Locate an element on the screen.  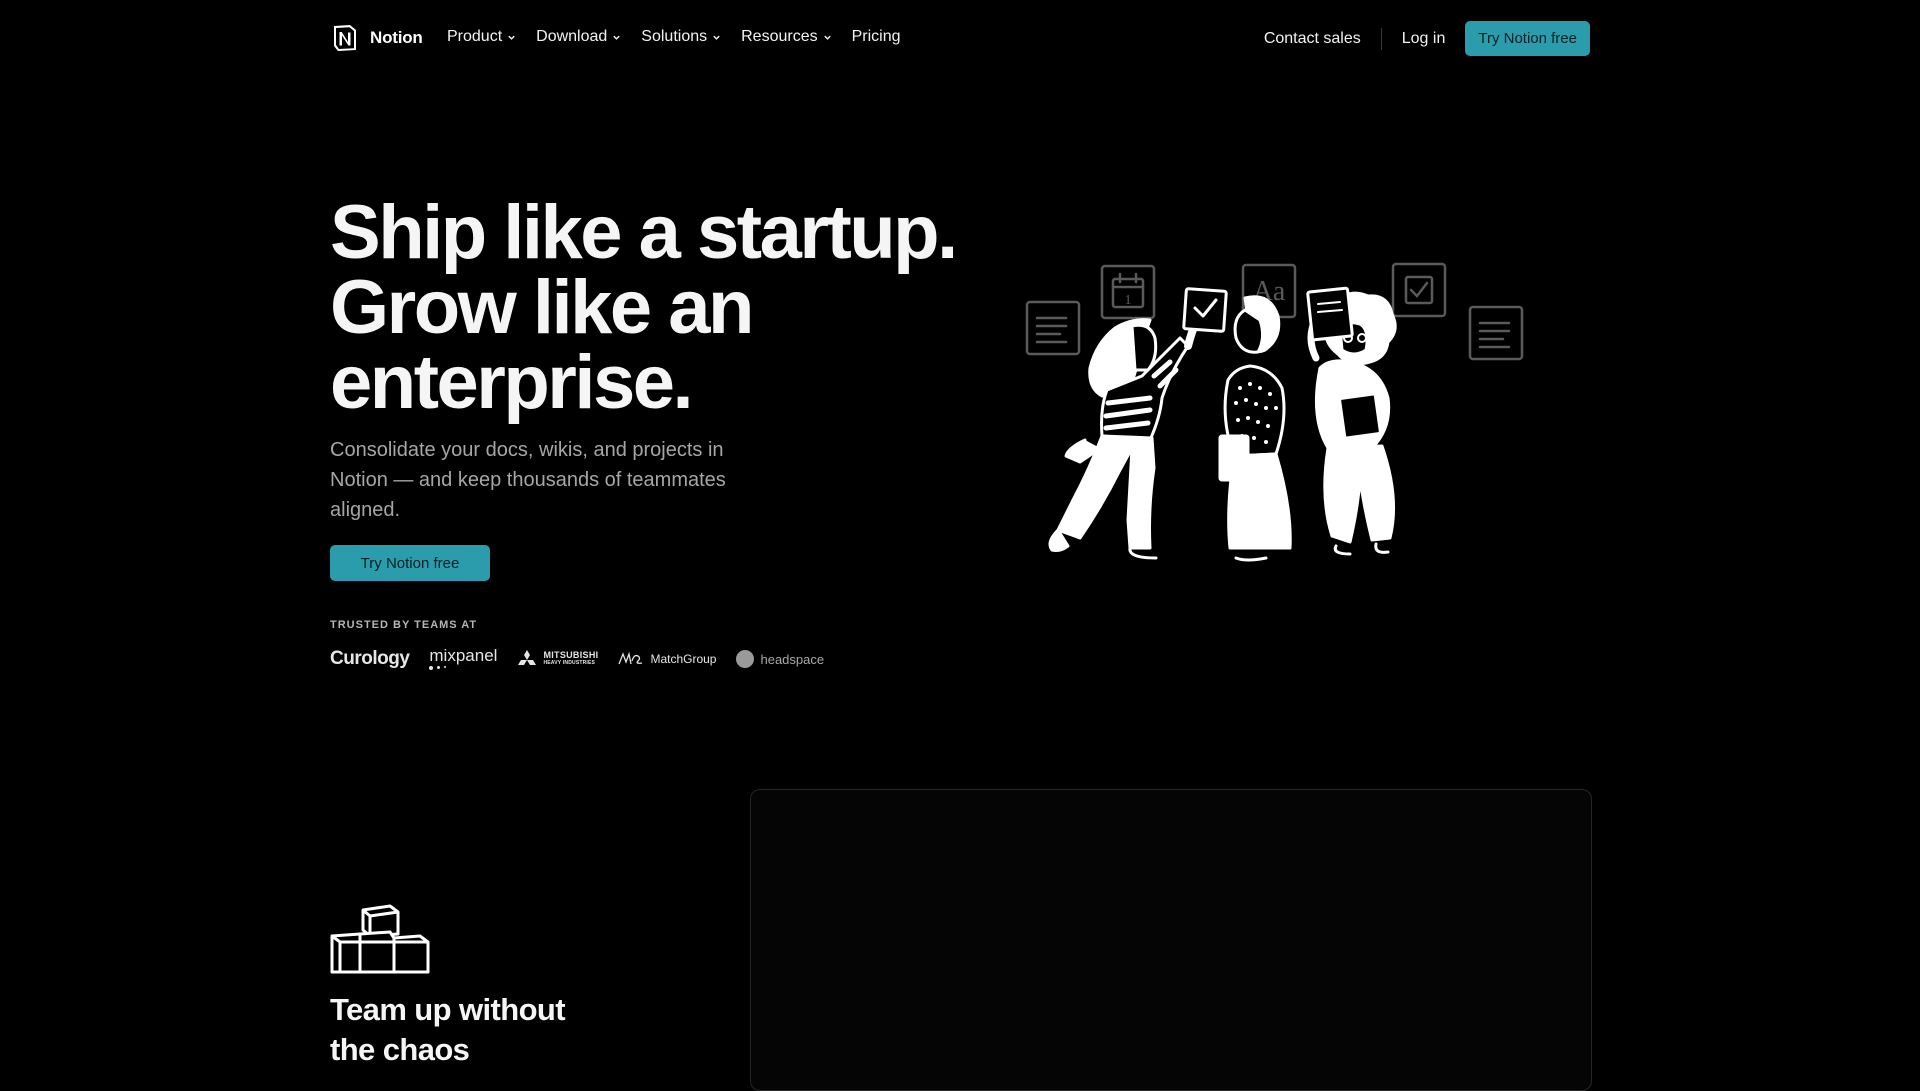
log-in-link: Log in is located at coordinates (1424, 39).